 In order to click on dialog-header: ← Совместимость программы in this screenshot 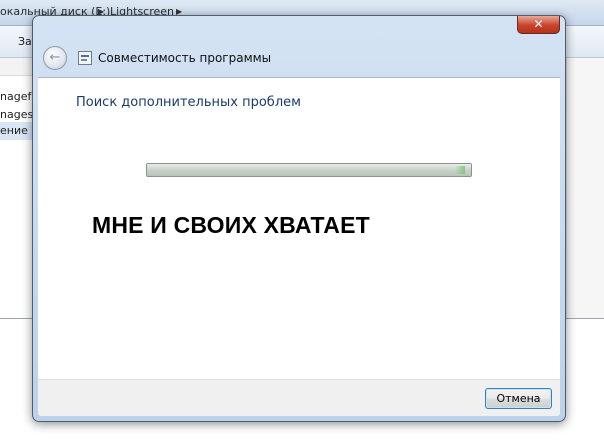, I will do `click(299, 59)`.